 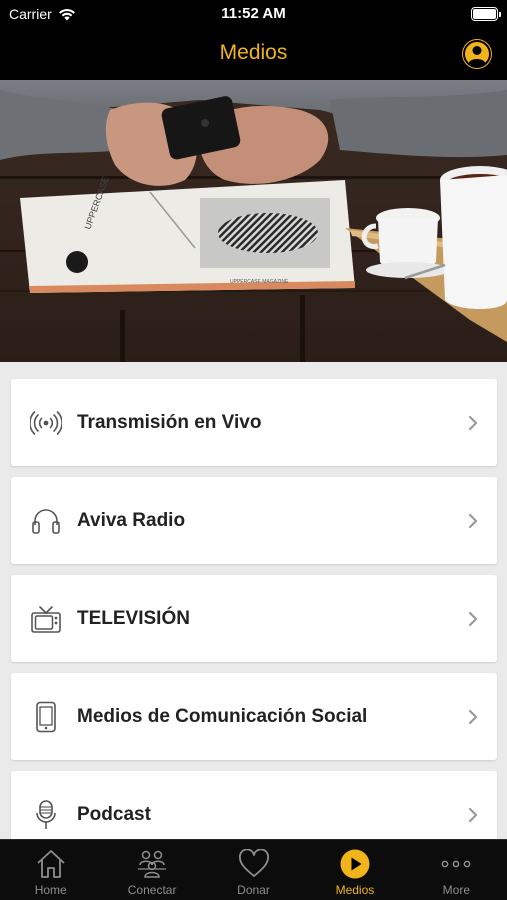 I want to click on tab-more: More, so click(x=456, y=870).